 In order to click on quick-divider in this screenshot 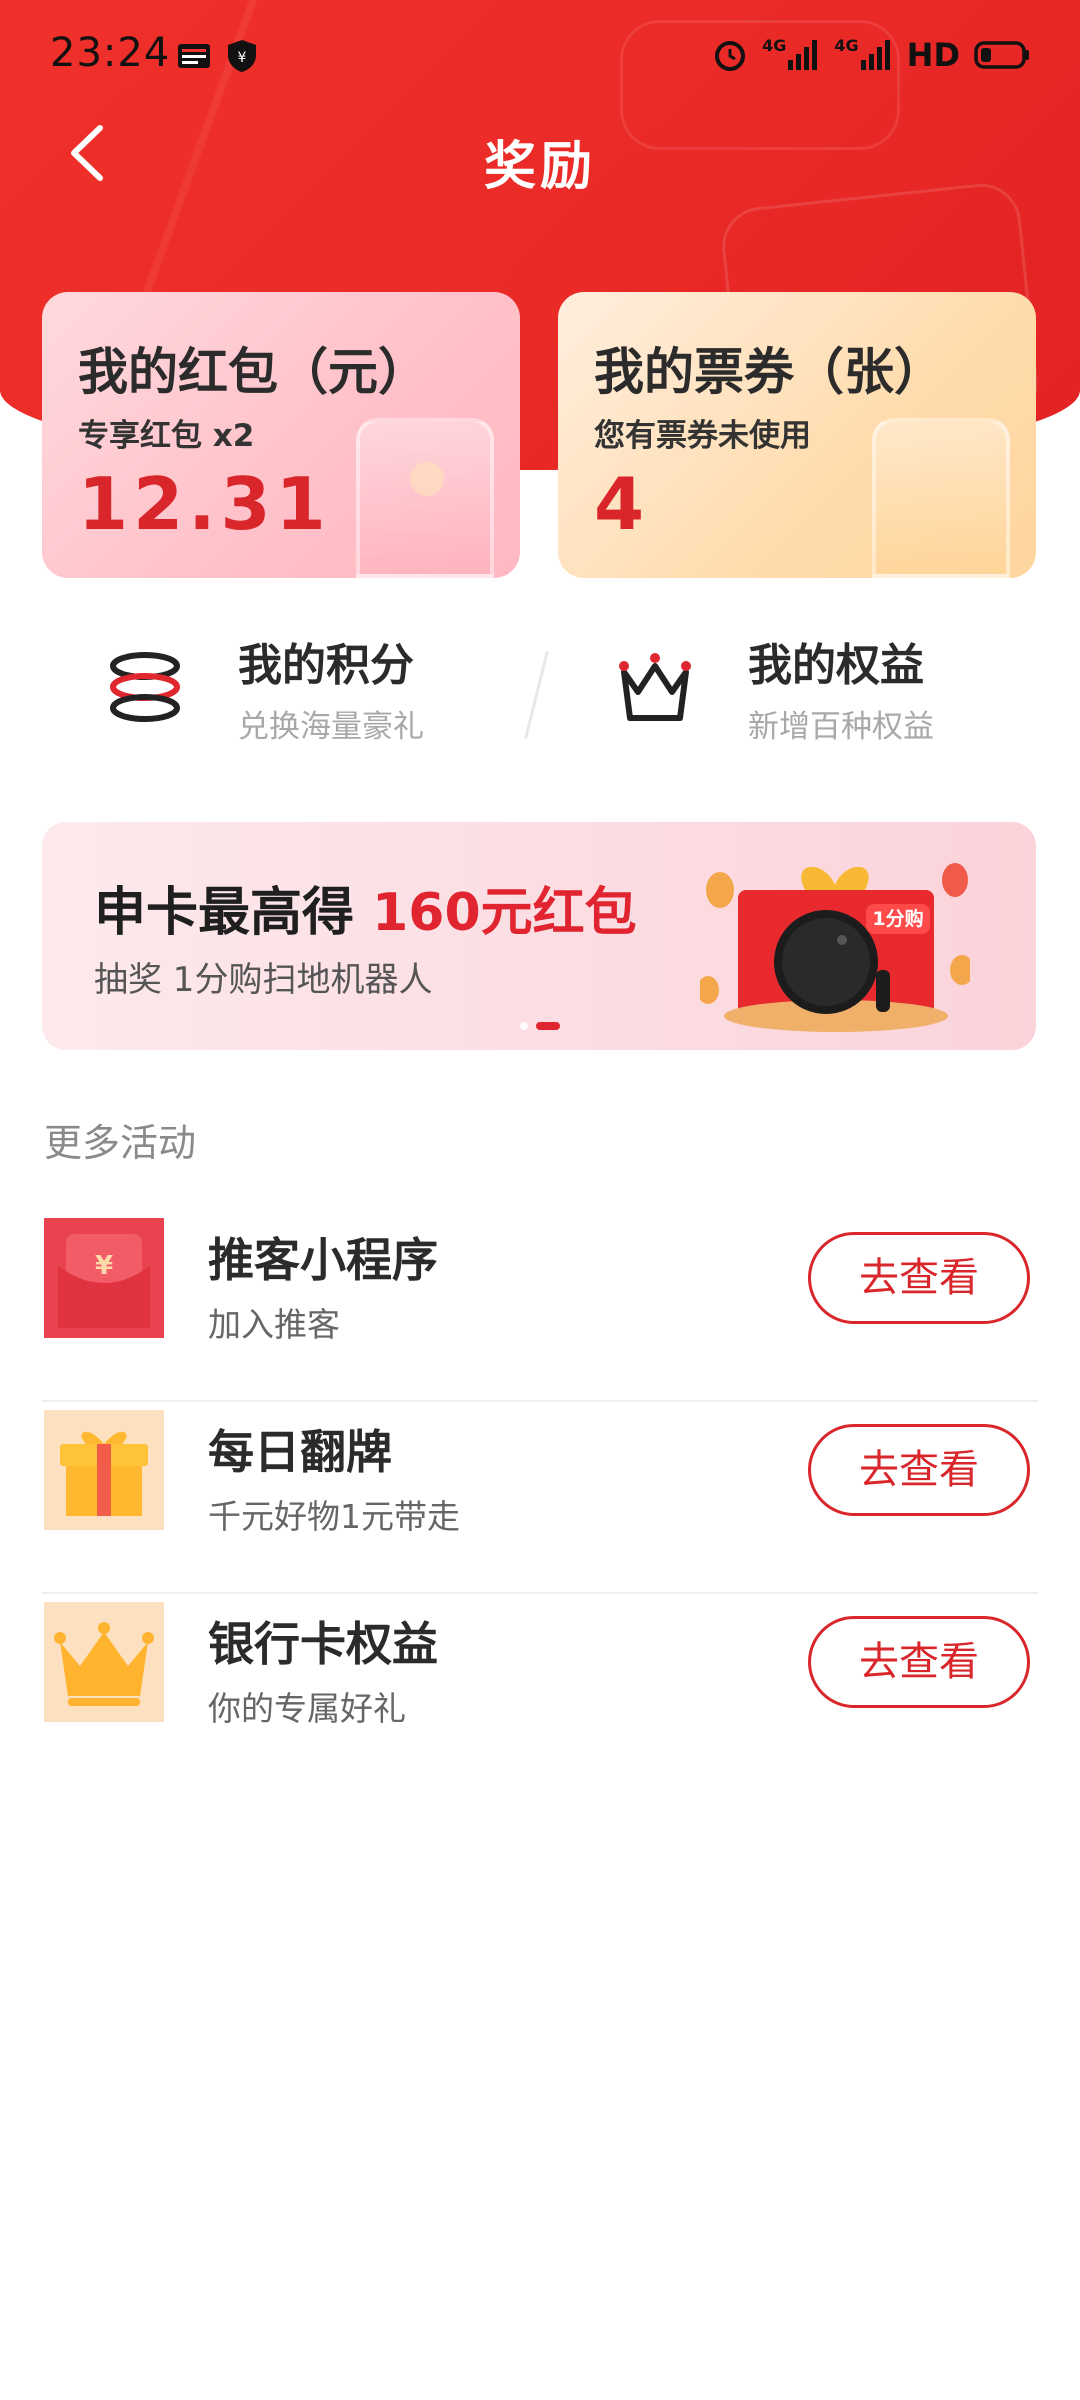, I will do `click(536, 695)`.